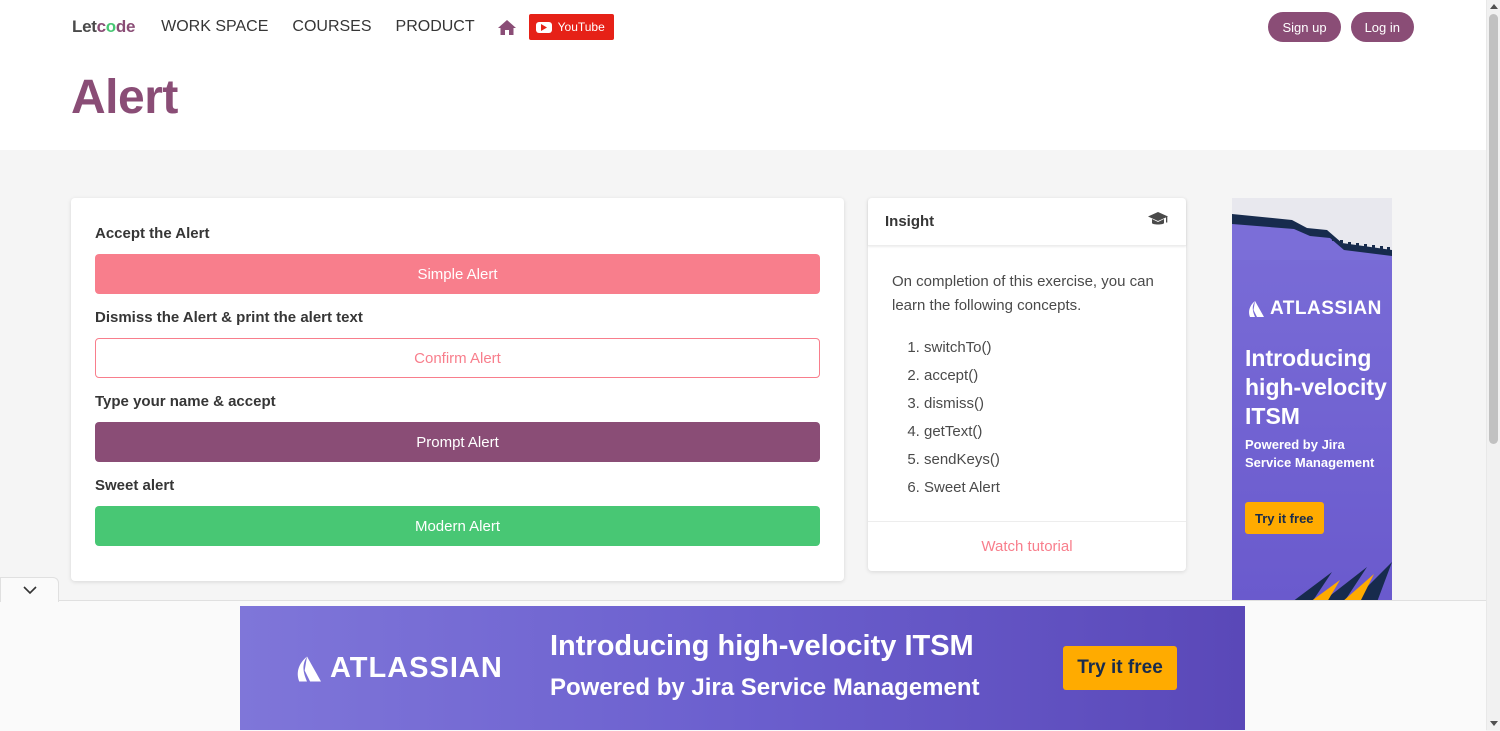 The height and width of the screenshot is (731, 1500). I want to click on youtube-button: YouTube, so click(571, 27).